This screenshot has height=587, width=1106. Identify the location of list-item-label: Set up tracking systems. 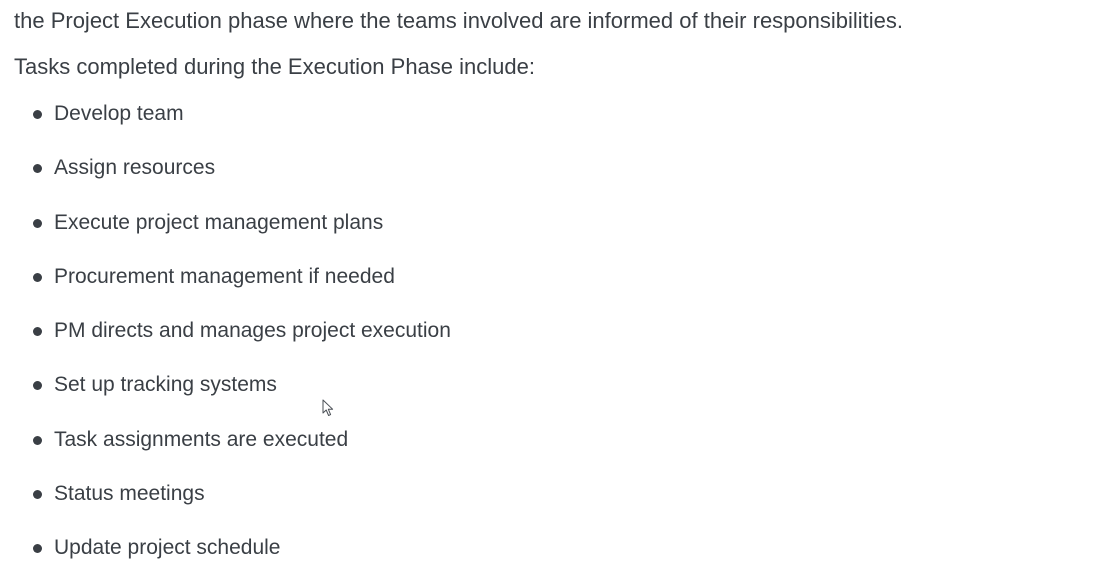
(165, 385).